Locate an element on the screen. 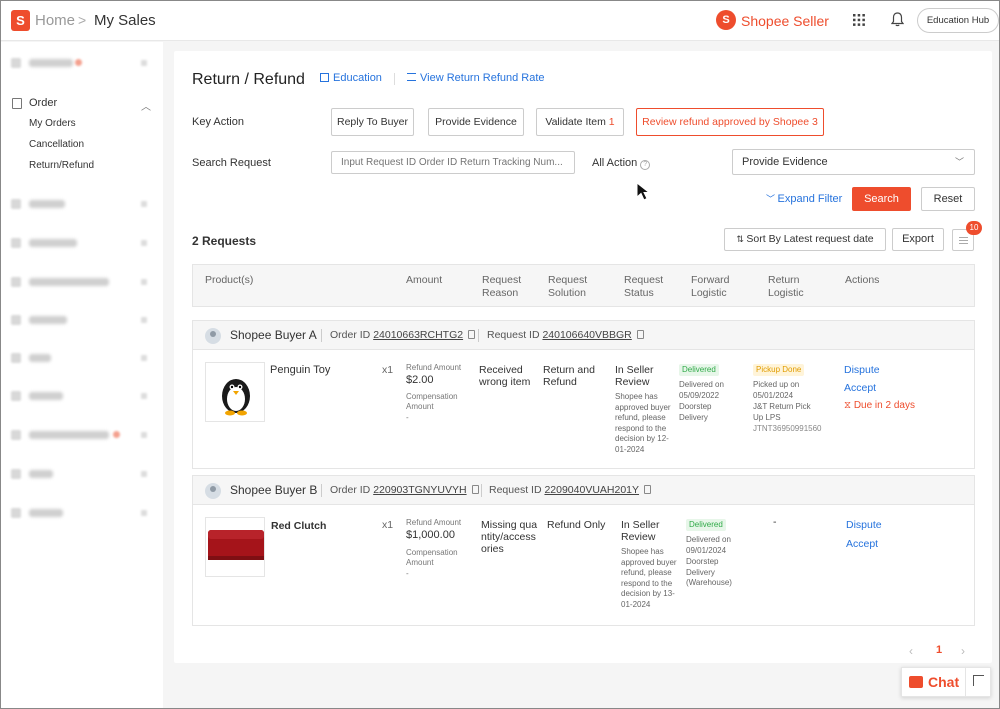 This screenshot has height=709, width=1000. pagination-next: › is located at coordinates (963, 651).